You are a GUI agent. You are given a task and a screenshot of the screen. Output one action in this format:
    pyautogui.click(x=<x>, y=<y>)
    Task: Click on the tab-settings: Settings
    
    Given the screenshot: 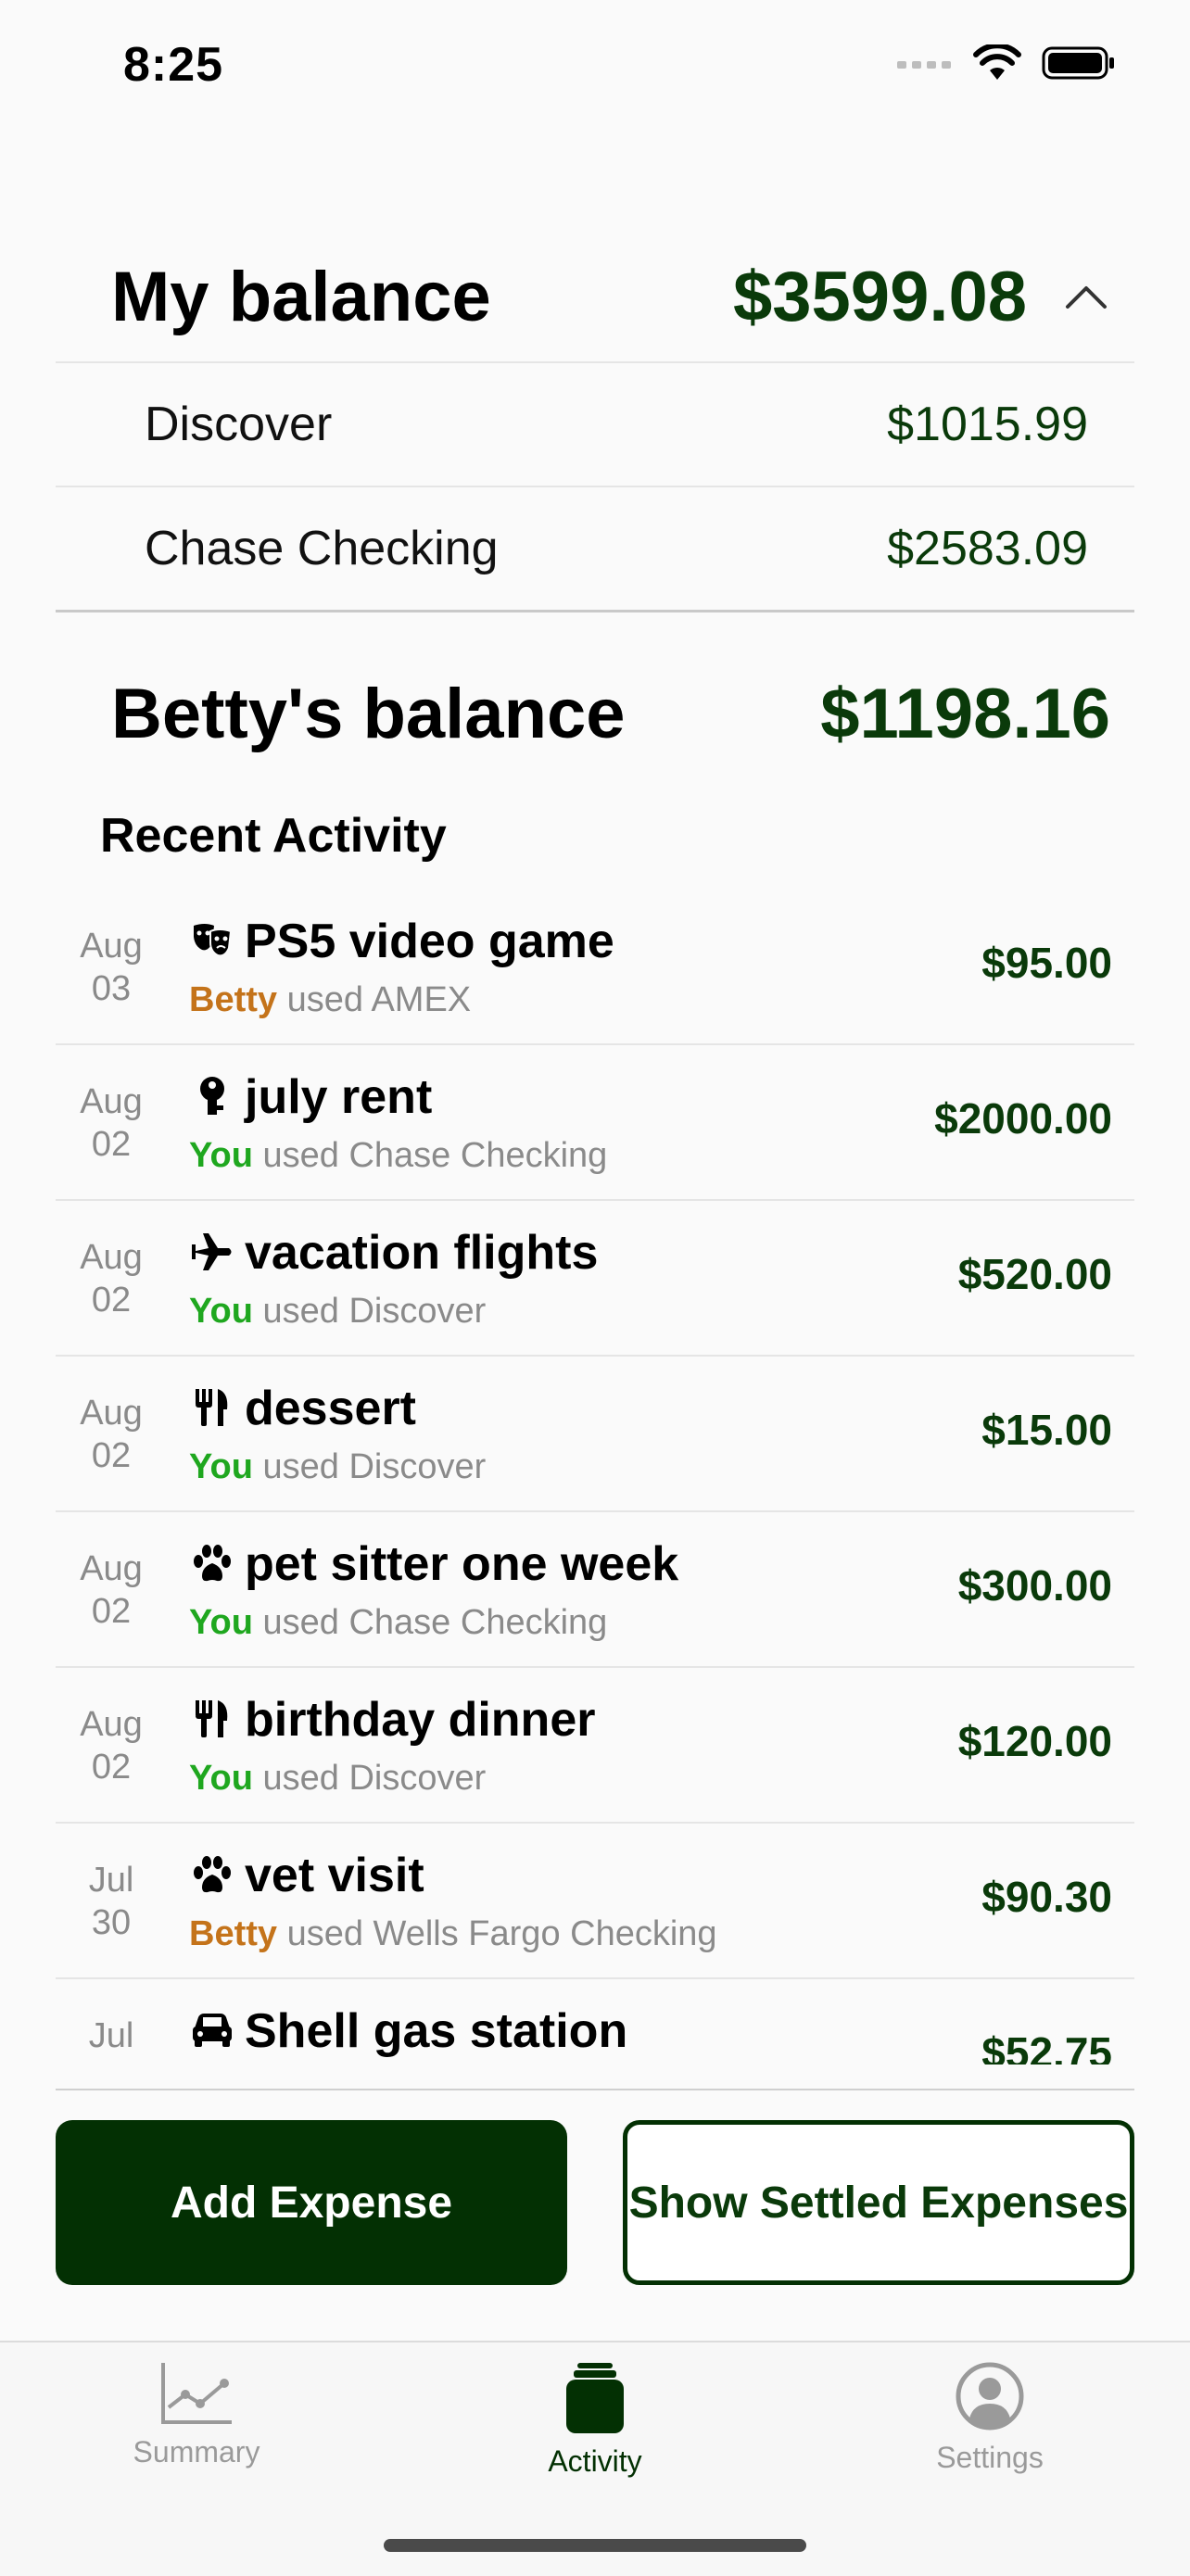 What is the action you would take?
    pyautogui.click(x=990, y=2418)
    